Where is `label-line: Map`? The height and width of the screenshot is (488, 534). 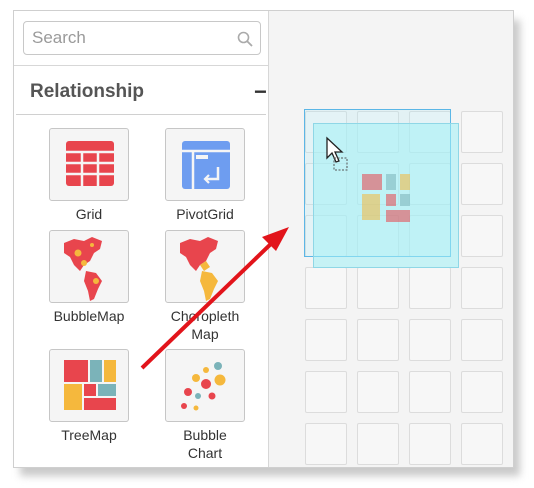
label-line: Map is located at coordinates (205, 334).